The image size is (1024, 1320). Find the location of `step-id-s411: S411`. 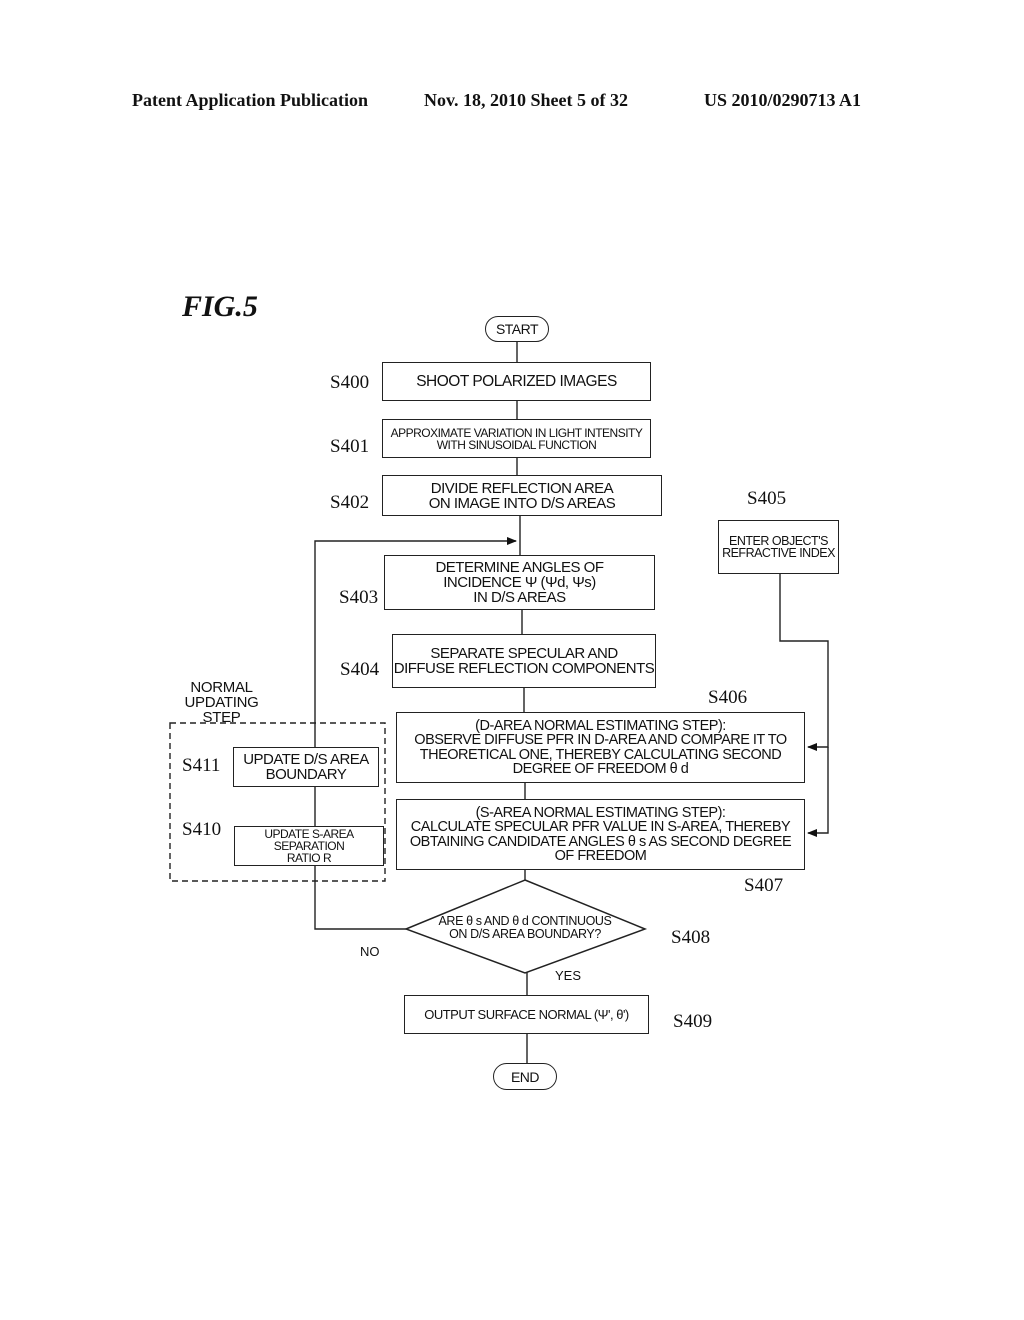

step-id-s411: S411 is located at coordinates (201, 765).